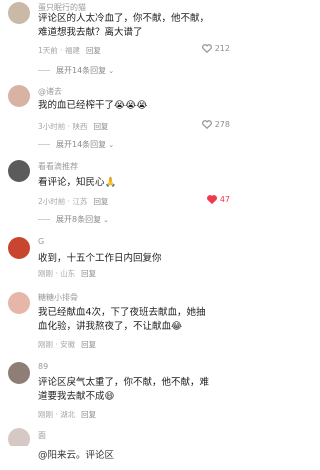 This screenshot has width=320, height=470. I want to click on like-button: 212, so click(215, 48).